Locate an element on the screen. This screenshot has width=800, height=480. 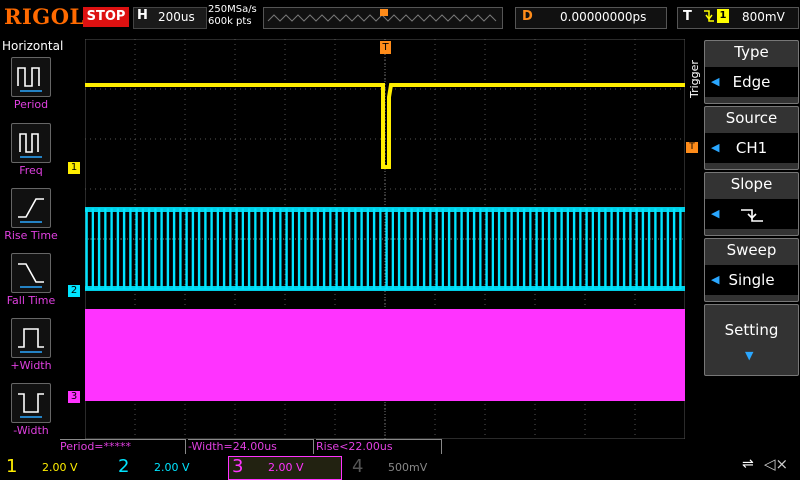
trigger-time-marker: T is located at coordinates (385, 47).